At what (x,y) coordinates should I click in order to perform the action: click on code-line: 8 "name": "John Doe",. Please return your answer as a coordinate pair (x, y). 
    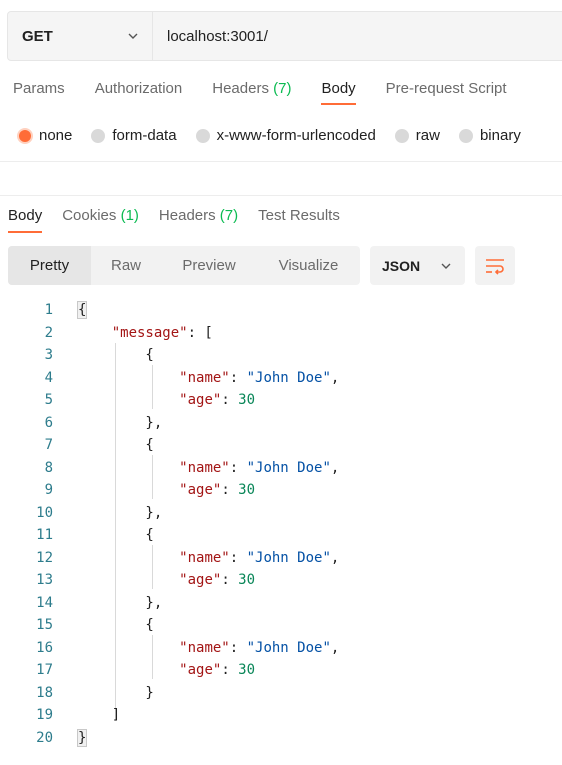
    Looking at the image, I should click on (281, 468).